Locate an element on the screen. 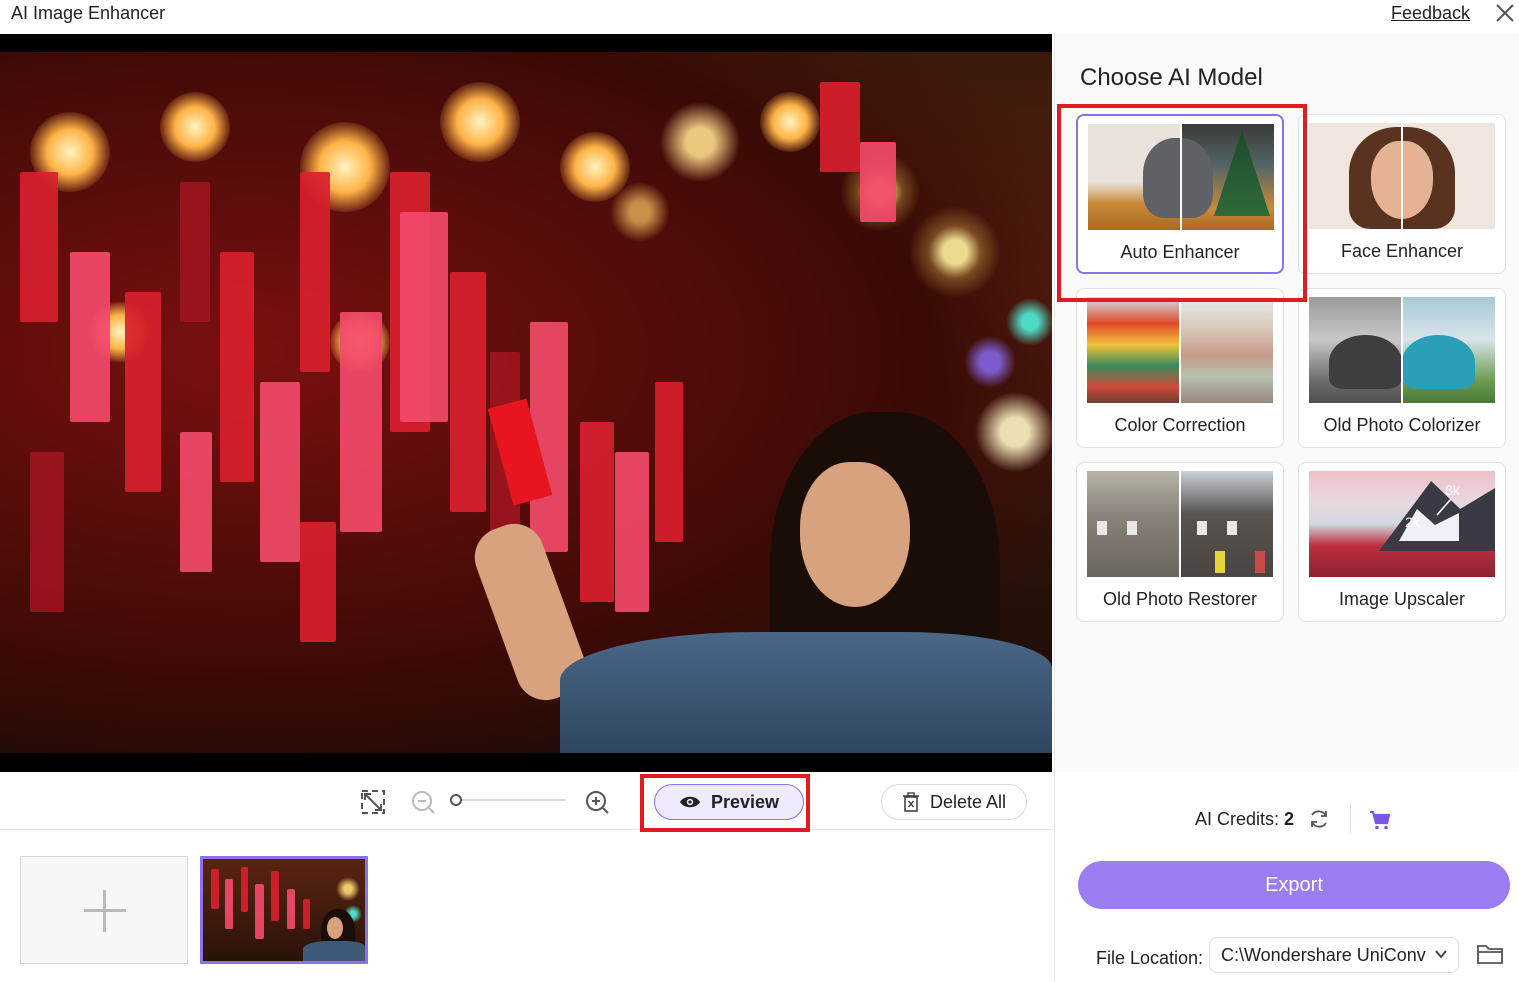 This screenshot has height=982, width=1519. zoom-out-icon is located at coordinates (423, 802).